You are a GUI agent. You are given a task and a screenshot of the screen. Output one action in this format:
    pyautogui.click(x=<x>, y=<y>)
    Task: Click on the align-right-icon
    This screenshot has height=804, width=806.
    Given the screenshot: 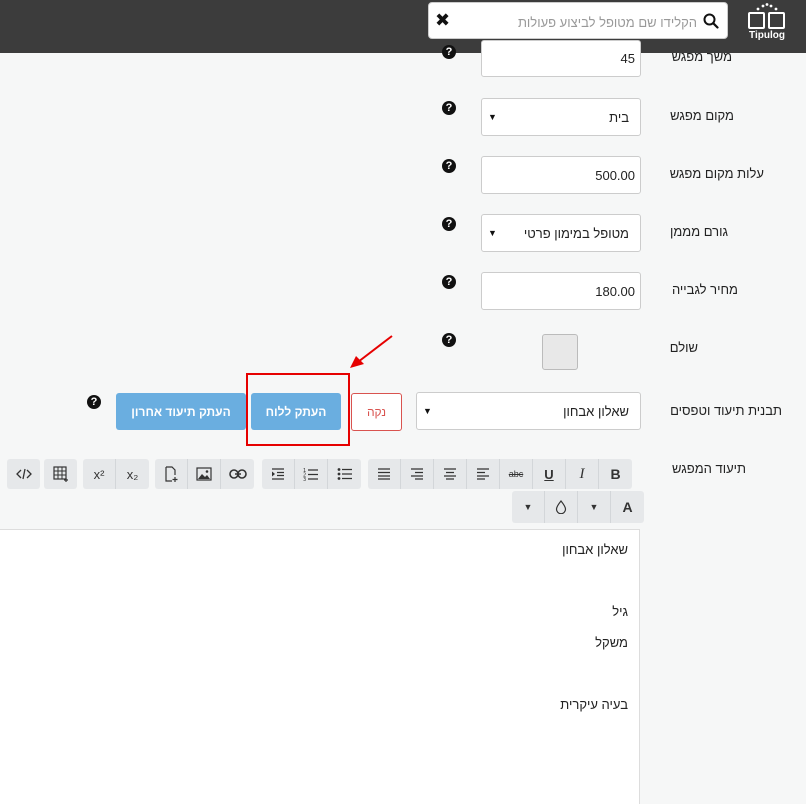 What is the action you would take?
    pyautogui.click(x=417, y=474)
    